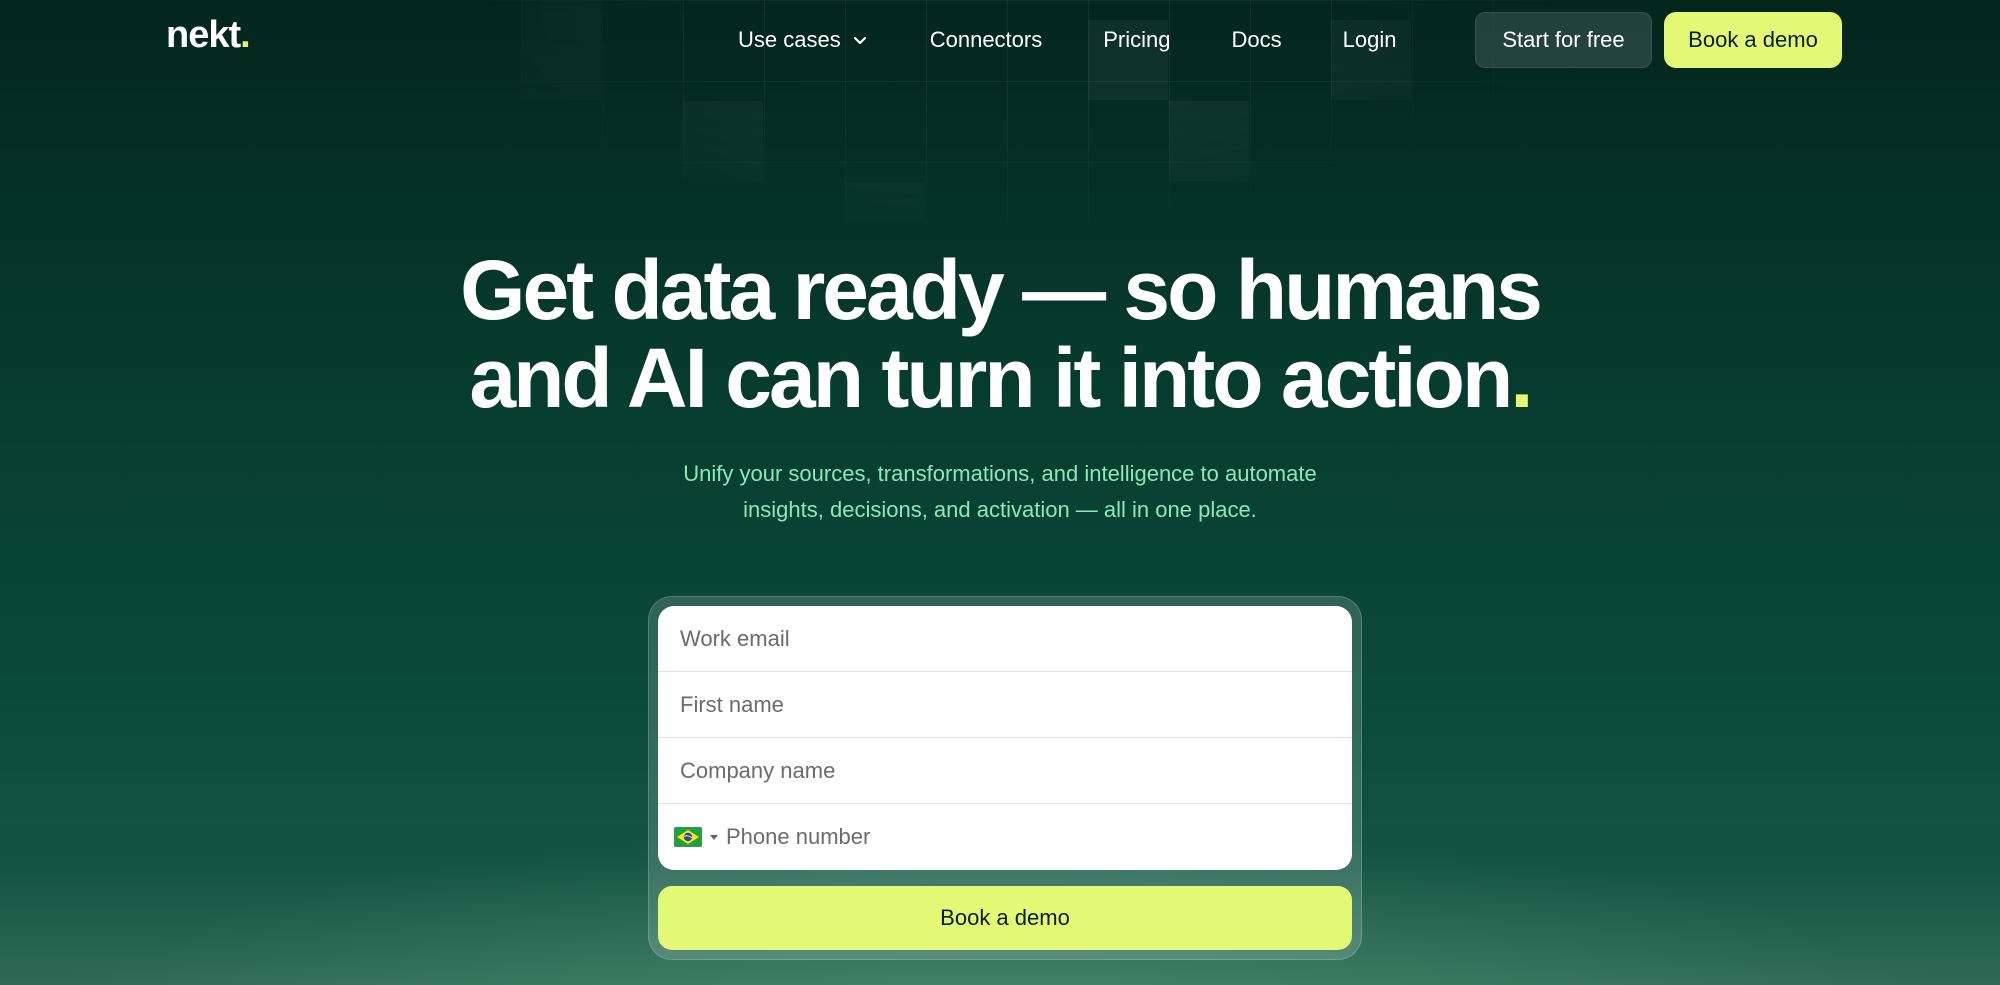 The width and height of the screenshot is (2000, 985). Describe the element at coordinates (1001, 290) in the screenshot. I see `hero-headline-line-1: Get data ready — so humans` at that location.